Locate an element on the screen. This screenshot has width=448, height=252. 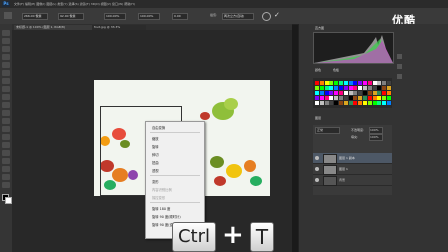
pen-tool-icon is located at coordinates (6, 145).